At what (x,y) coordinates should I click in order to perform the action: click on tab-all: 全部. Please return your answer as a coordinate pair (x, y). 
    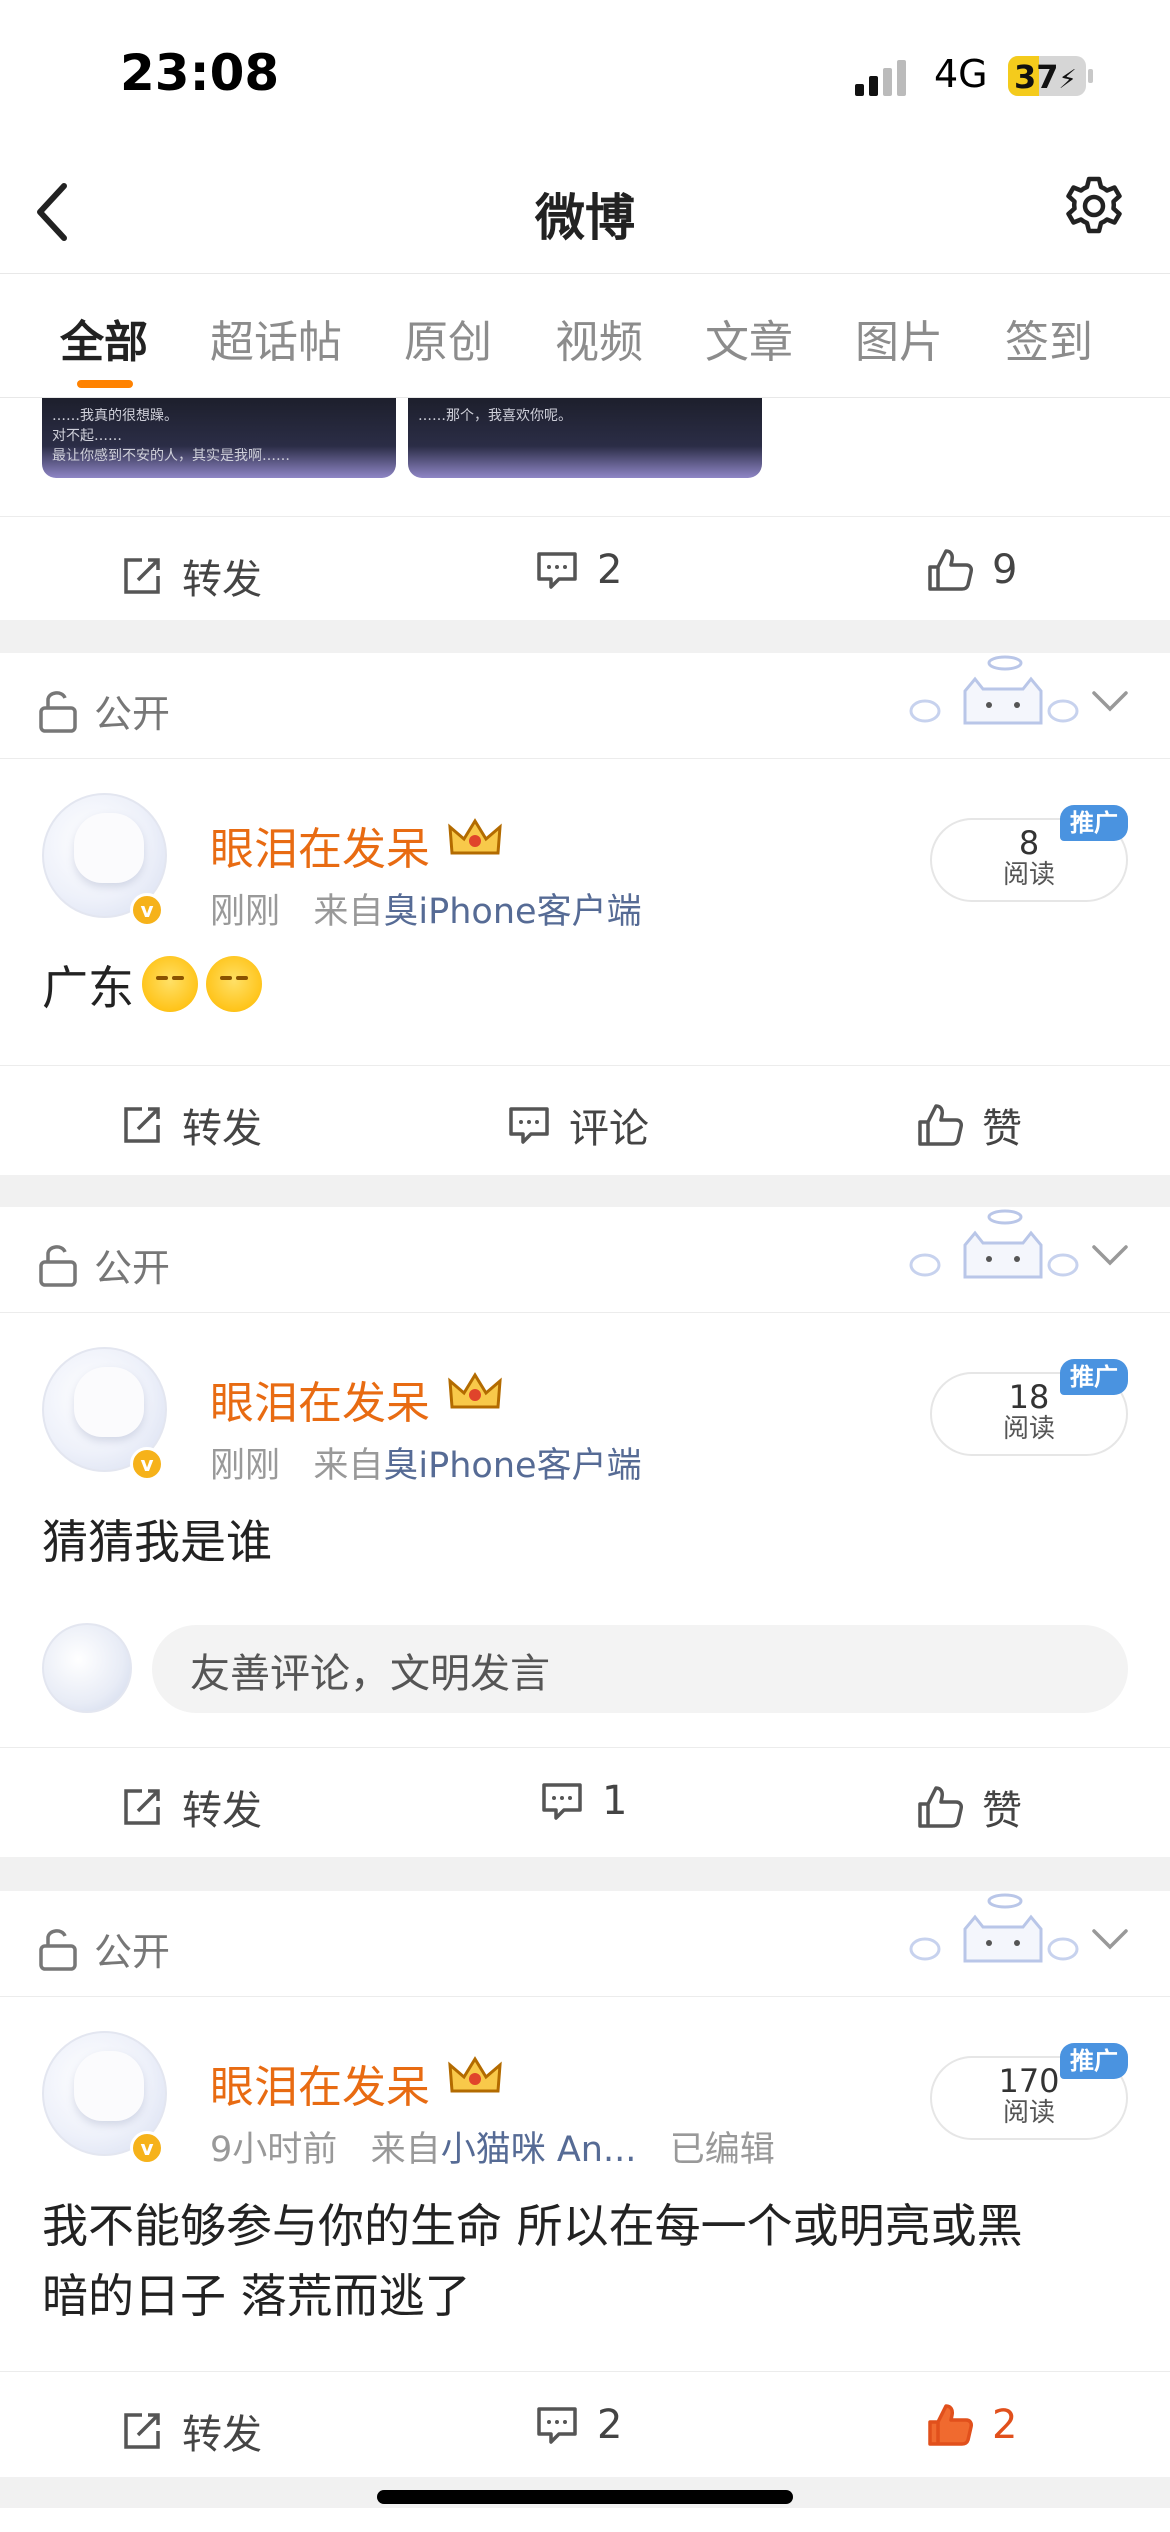
    Looking at the image, I should click on (104, 338).